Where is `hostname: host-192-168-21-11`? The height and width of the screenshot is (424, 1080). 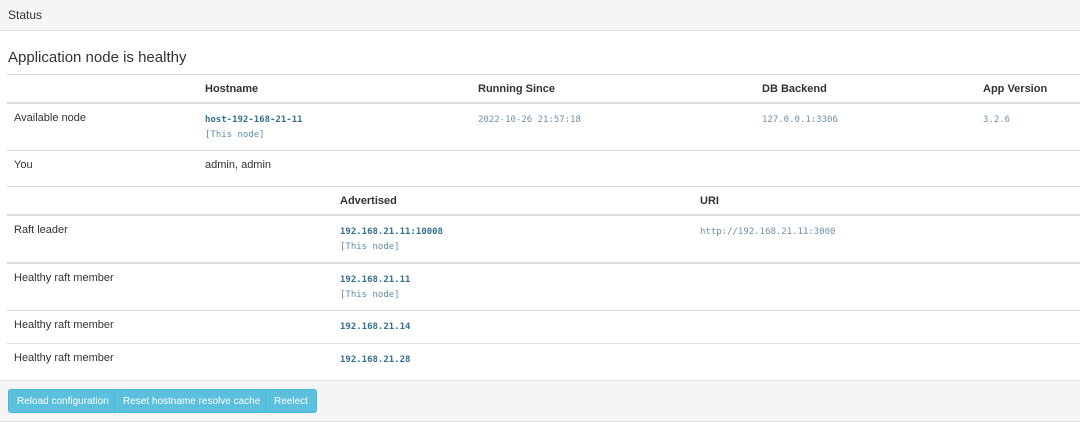 hostname: host-192-168-21-11 is located at coordinates (254, 120).